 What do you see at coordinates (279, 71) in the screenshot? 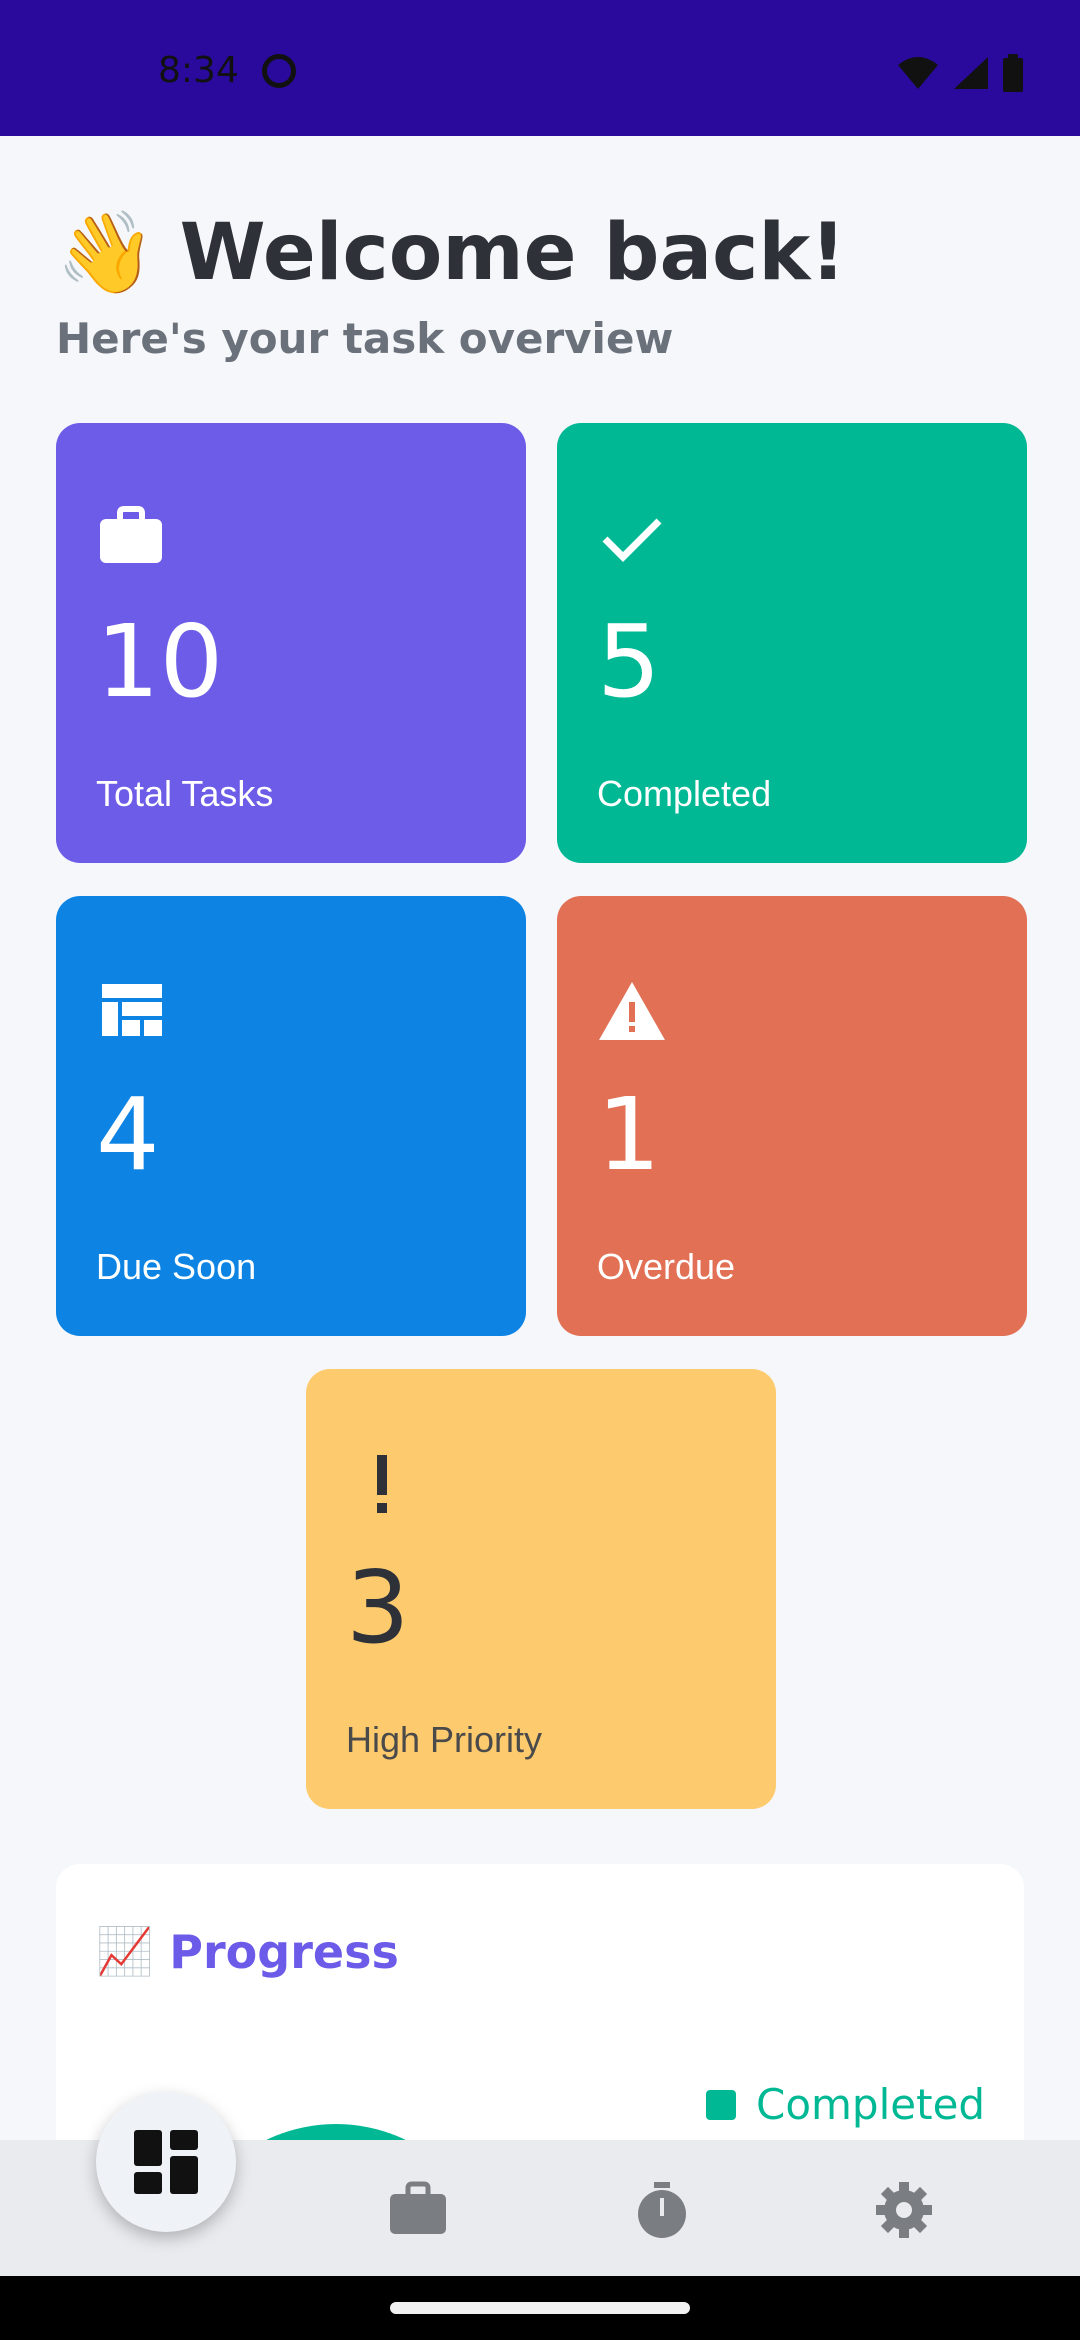
I see `sync-icon` at bounding box center [279, 71].